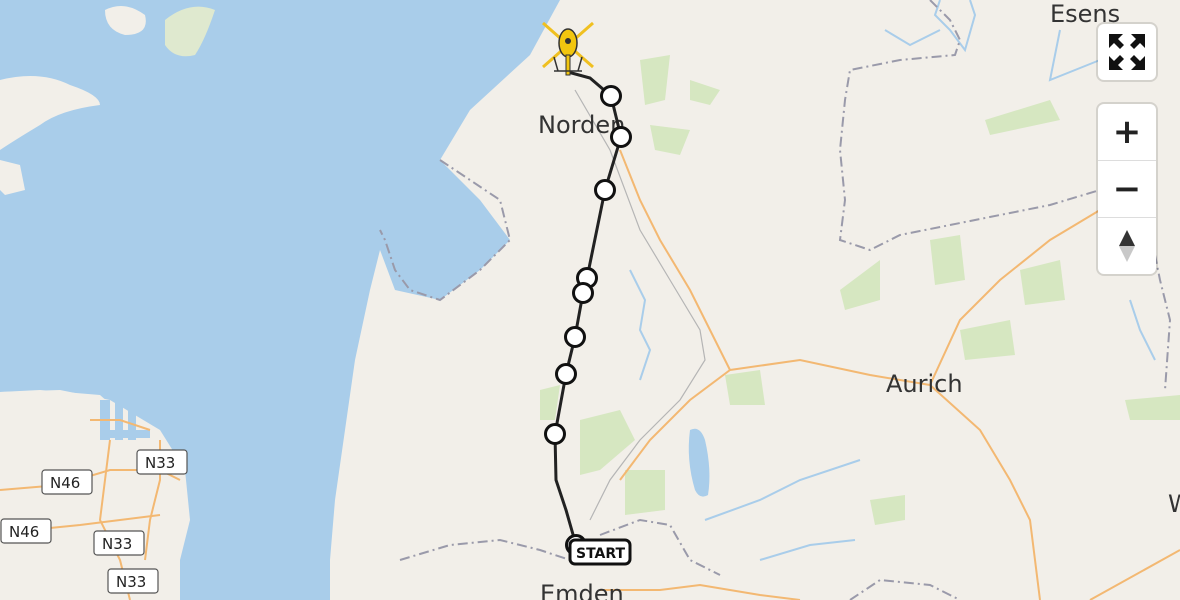  I want to click on compass-icon, so click(1127, 246).